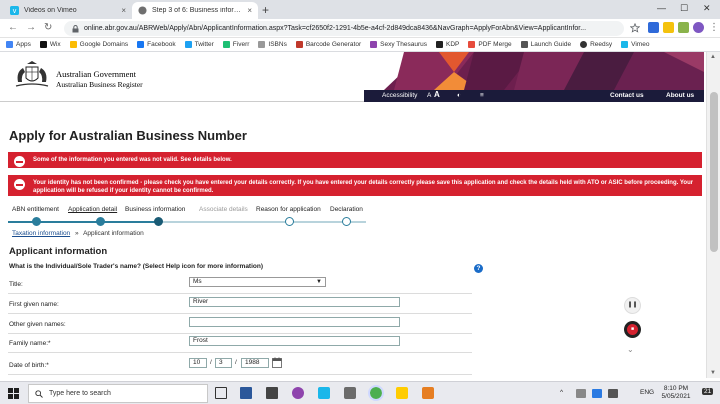 This screenshot has width=720, height=404. Describe the element at coordinates (298, 393) in the screenshot. I see `messenger-icon` at that location.